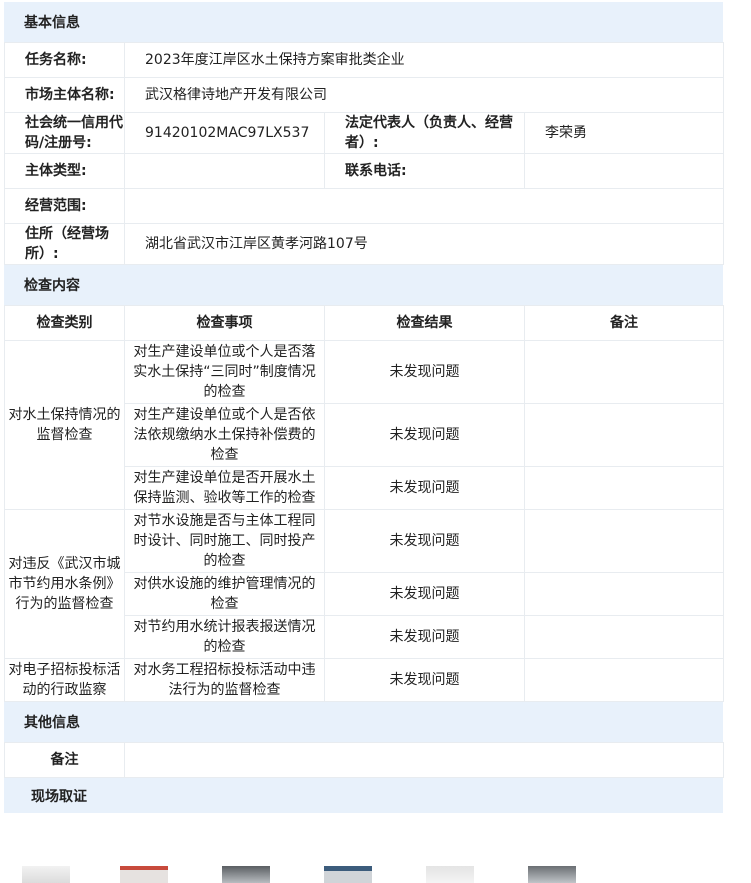 The height and width of the screenshot is (883, 751). I want to click on item-cell: 对节水设施是否与主体工程同时设计、同时施工、同时投产的检查, so click(224, 541).